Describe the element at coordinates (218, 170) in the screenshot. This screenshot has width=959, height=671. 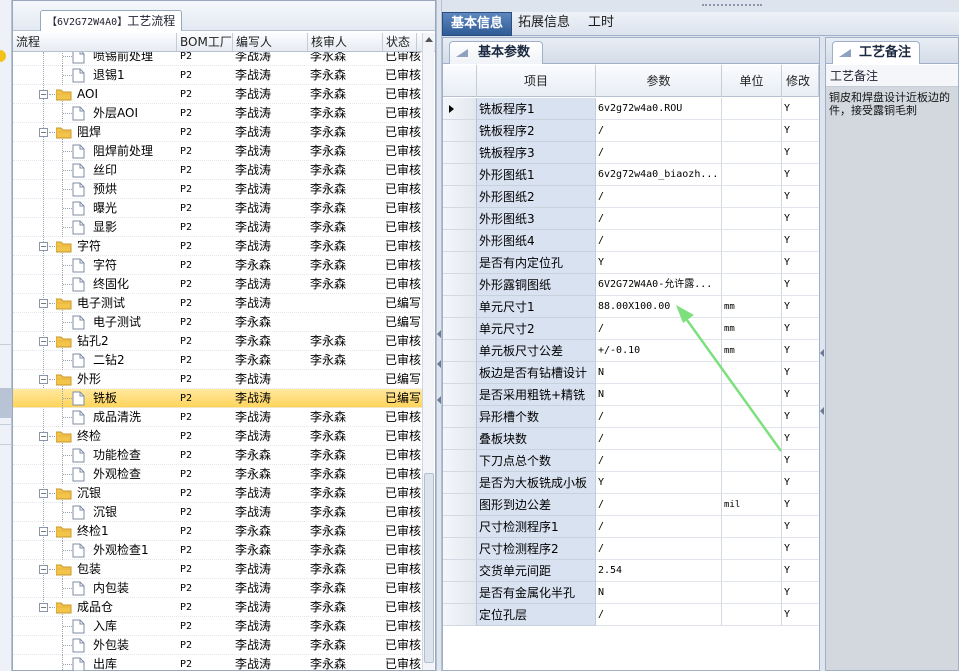
I see `tree-step-row: 丝印 P2 李战涛 李永森 已审核` at that location.